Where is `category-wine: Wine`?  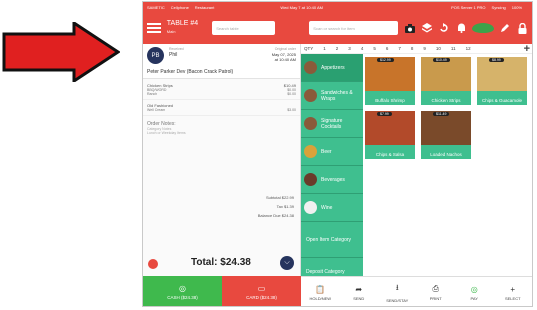 category-wine: Wine is located at coordinates (332, 208).